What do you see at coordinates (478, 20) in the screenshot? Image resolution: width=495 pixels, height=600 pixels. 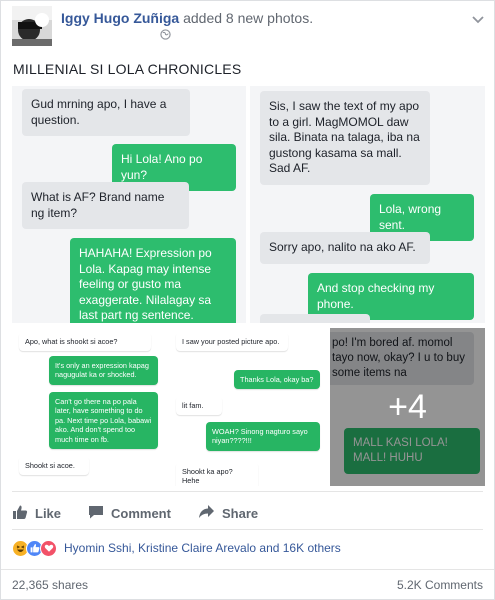 I see `chevron-down-icon` at bounding box center [478, 20].